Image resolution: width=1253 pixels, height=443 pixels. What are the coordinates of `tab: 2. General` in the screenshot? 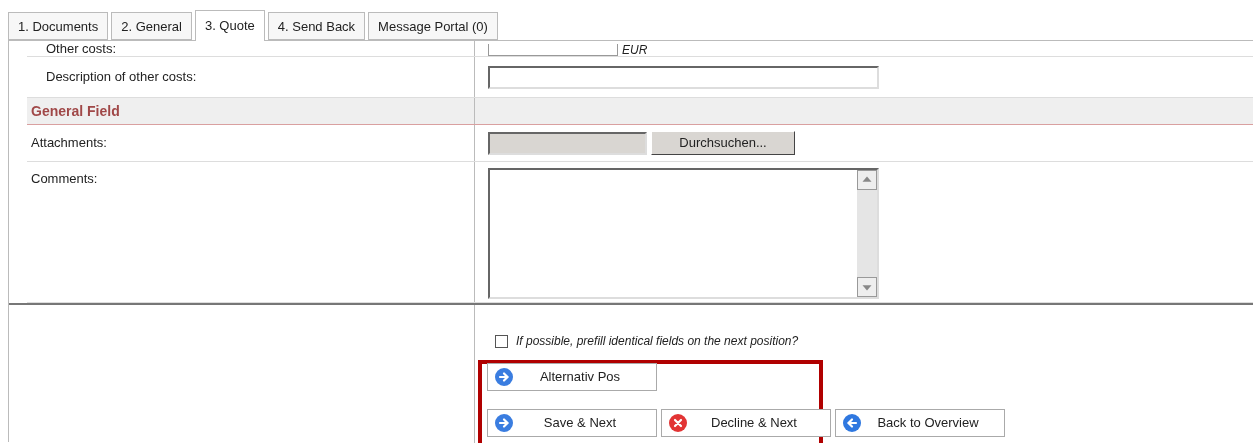 It's located at (151, 26).